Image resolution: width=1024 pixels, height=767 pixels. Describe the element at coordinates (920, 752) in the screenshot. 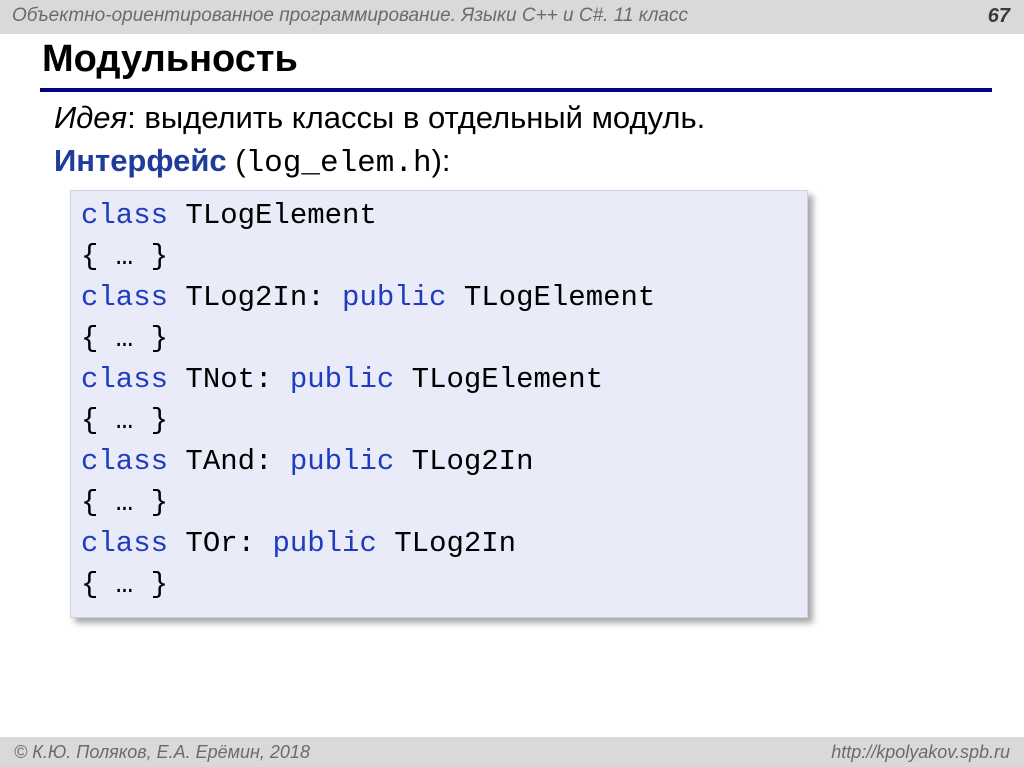

I see `site-url-link: http://kpolyakov.spb.ru` at that location.